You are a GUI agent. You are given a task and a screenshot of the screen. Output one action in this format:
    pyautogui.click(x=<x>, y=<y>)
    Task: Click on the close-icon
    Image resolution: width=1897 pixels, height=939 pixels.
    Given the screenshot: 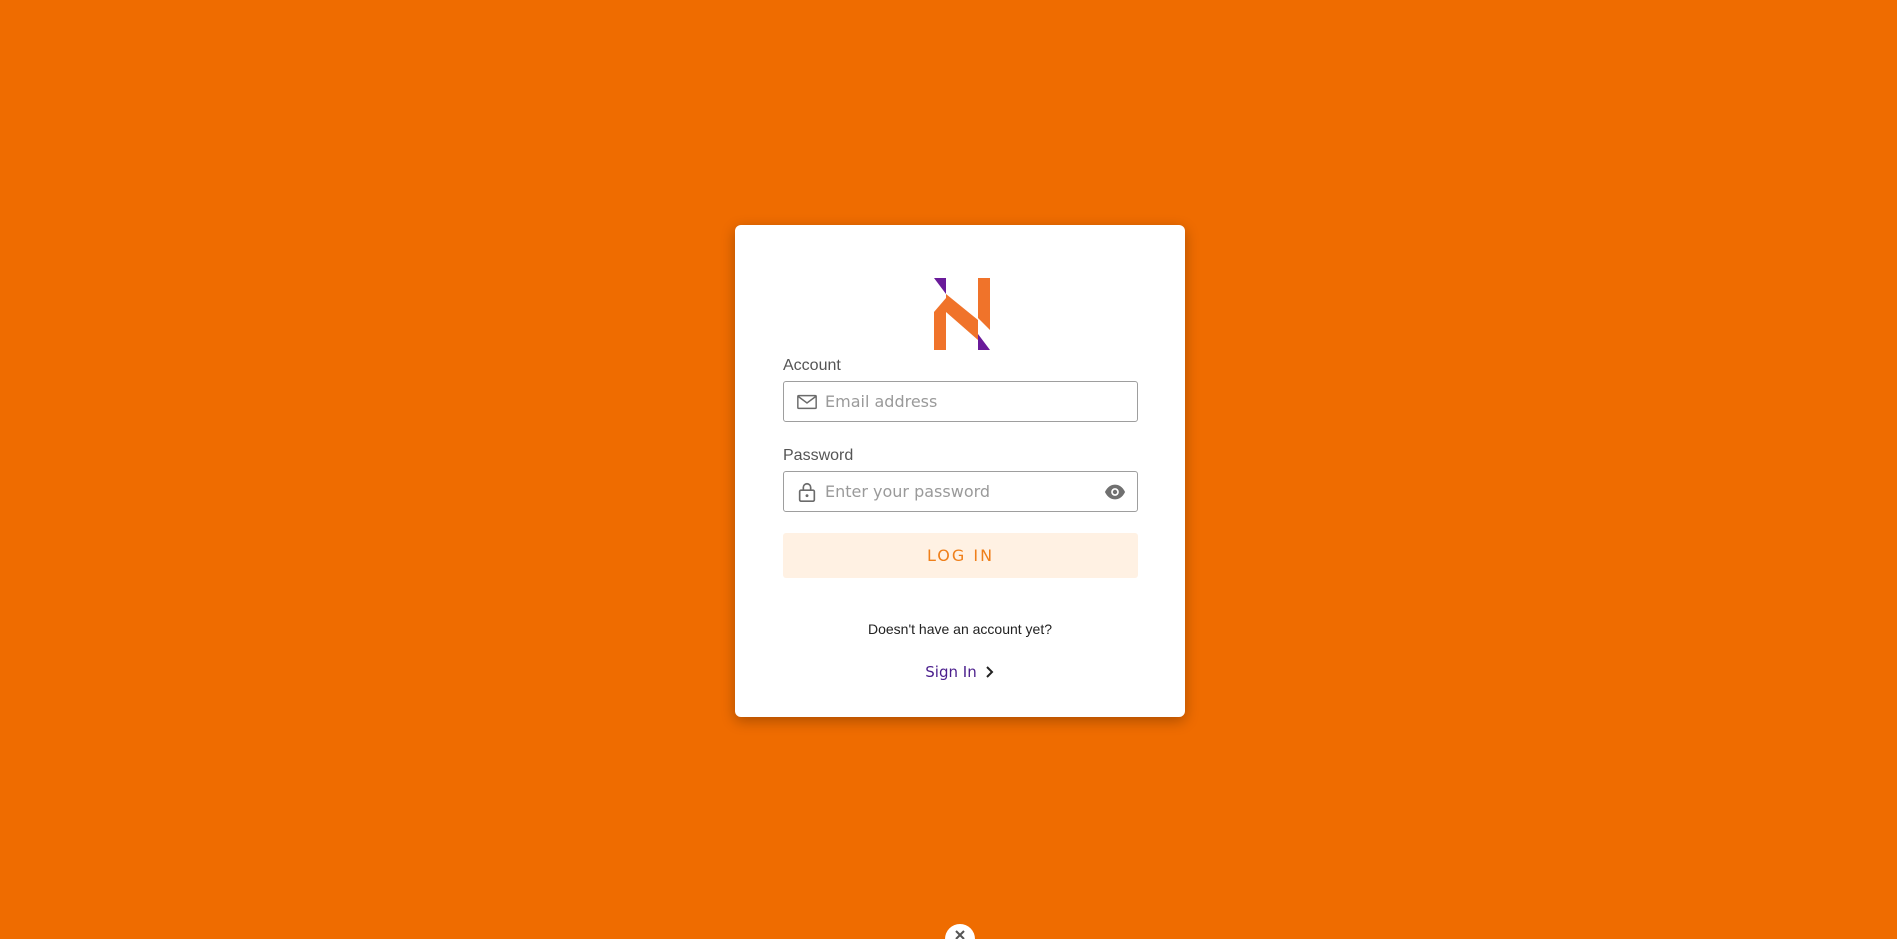 What is the action you would take?
    pyautogui.click(x=960, y=934)
    